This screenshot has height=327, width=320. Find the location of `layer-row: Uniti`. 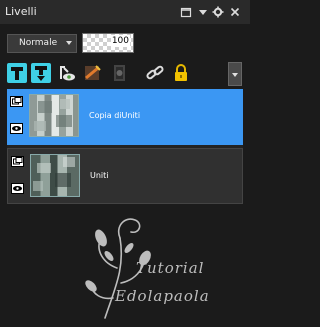

layer-row: Uniti is located at coordinates (125, 176).